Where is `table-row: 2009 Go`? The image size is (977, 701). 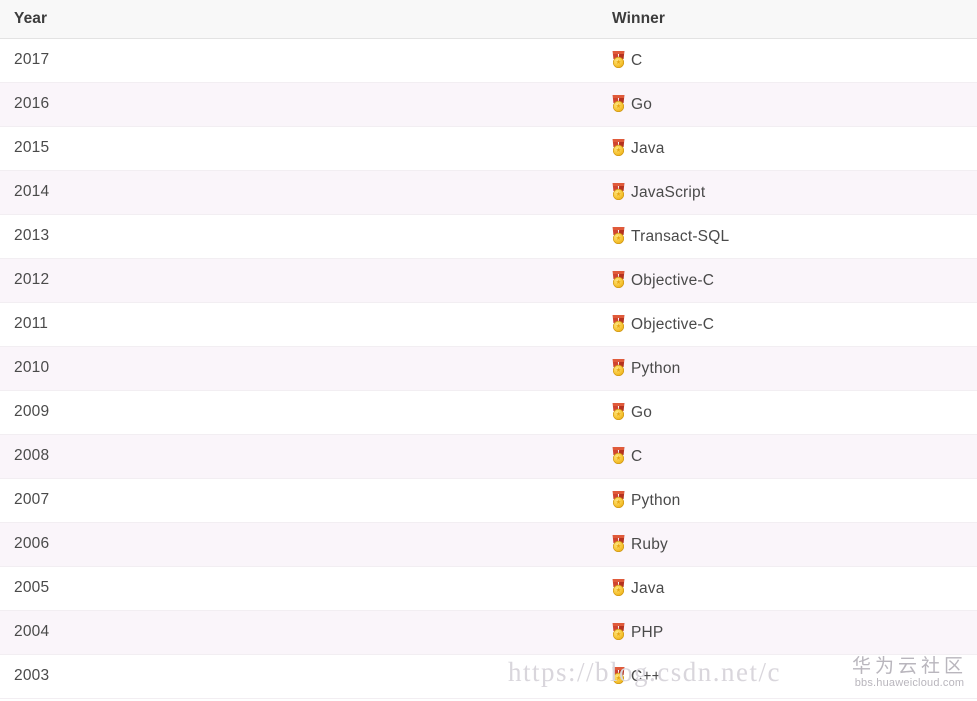
table-row: 2009 Go is located at coordinates (488, 412).